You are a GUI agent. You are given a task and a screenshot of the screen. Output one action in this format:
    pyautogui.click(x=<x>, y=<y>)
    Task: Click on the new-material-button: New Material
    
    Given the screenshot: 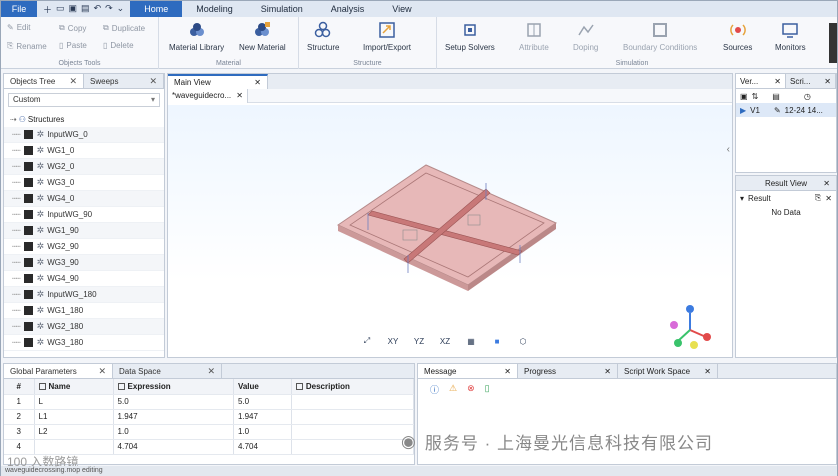 What is the action you would take?
    pyautogui.click(x=262, y=36)
    